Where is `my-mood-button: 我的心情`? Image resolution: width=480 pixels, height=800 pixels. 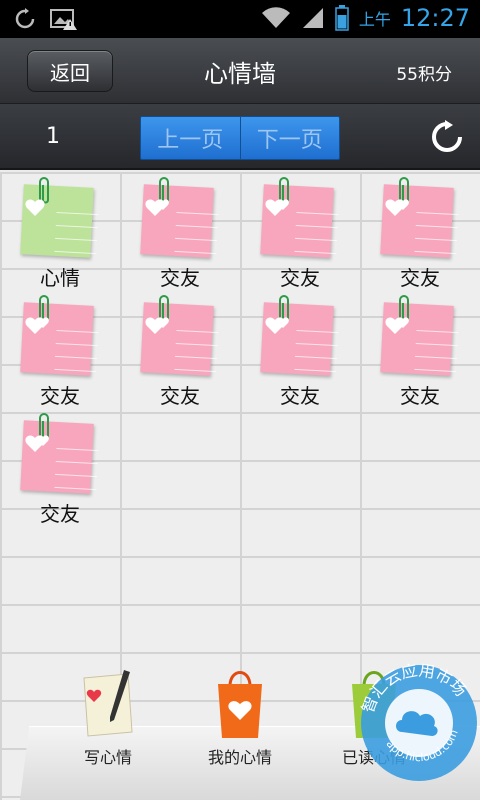 my-mood-button: 我的心情 is located at coordinates (240, 718).